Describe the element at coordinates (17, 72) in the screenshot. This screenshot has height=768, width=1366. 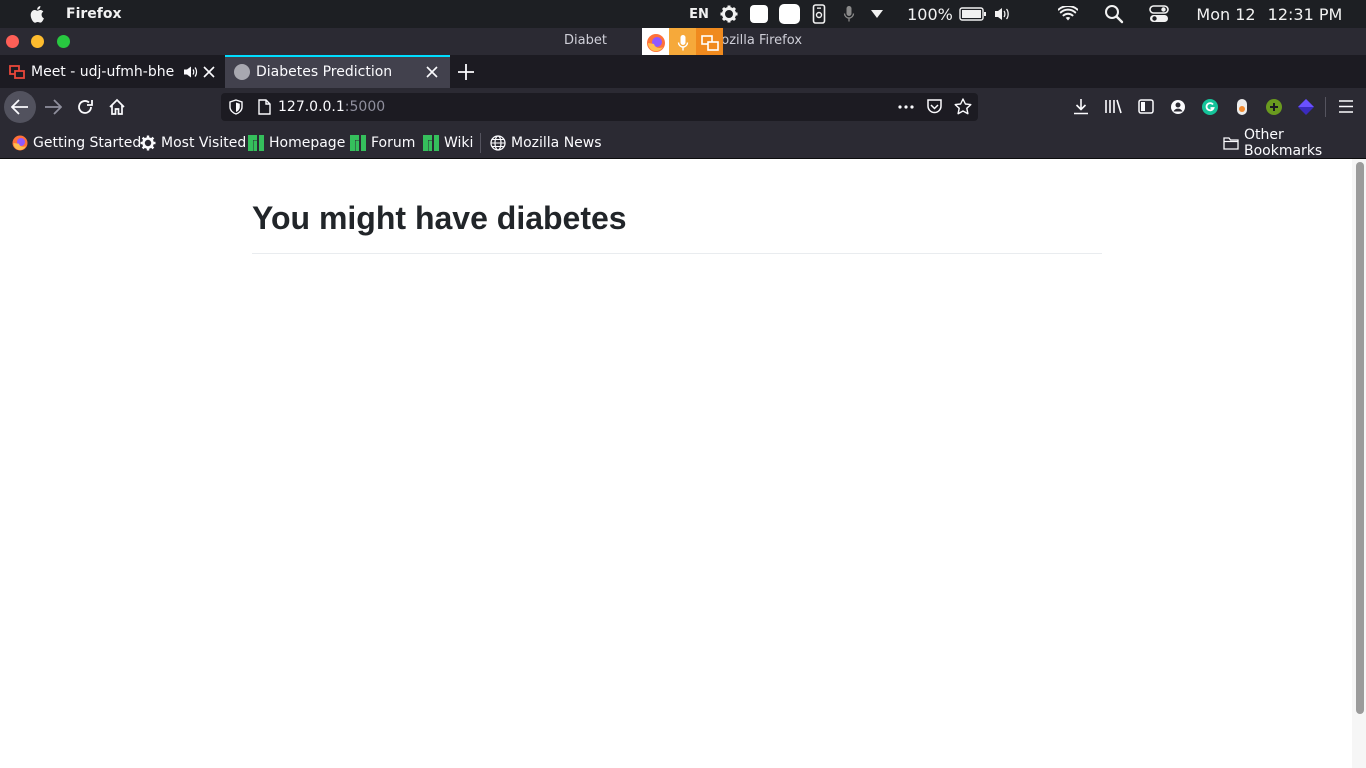
I see `meet-favicon-icon` at that location.